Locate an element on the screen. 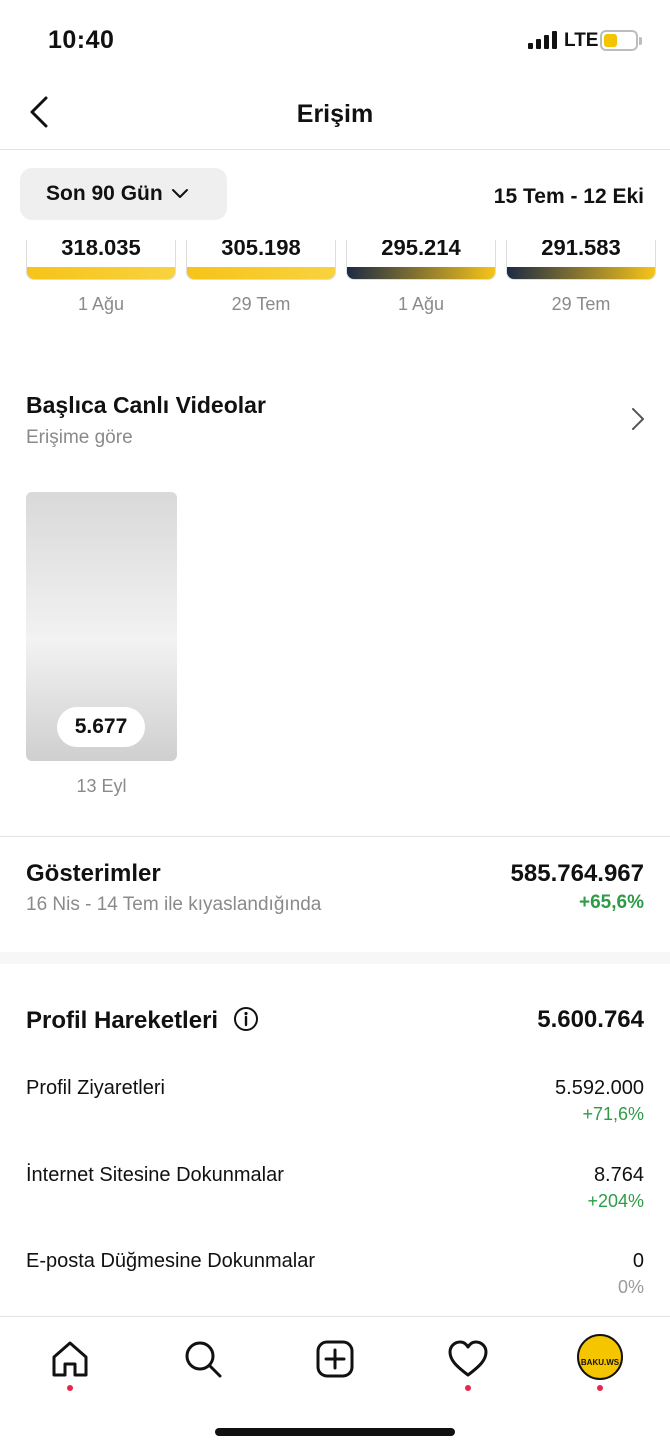 The width and height of the screenshot is (670, 1451). section-subtitle: Erişime göre is located at coordinates (79, 437).